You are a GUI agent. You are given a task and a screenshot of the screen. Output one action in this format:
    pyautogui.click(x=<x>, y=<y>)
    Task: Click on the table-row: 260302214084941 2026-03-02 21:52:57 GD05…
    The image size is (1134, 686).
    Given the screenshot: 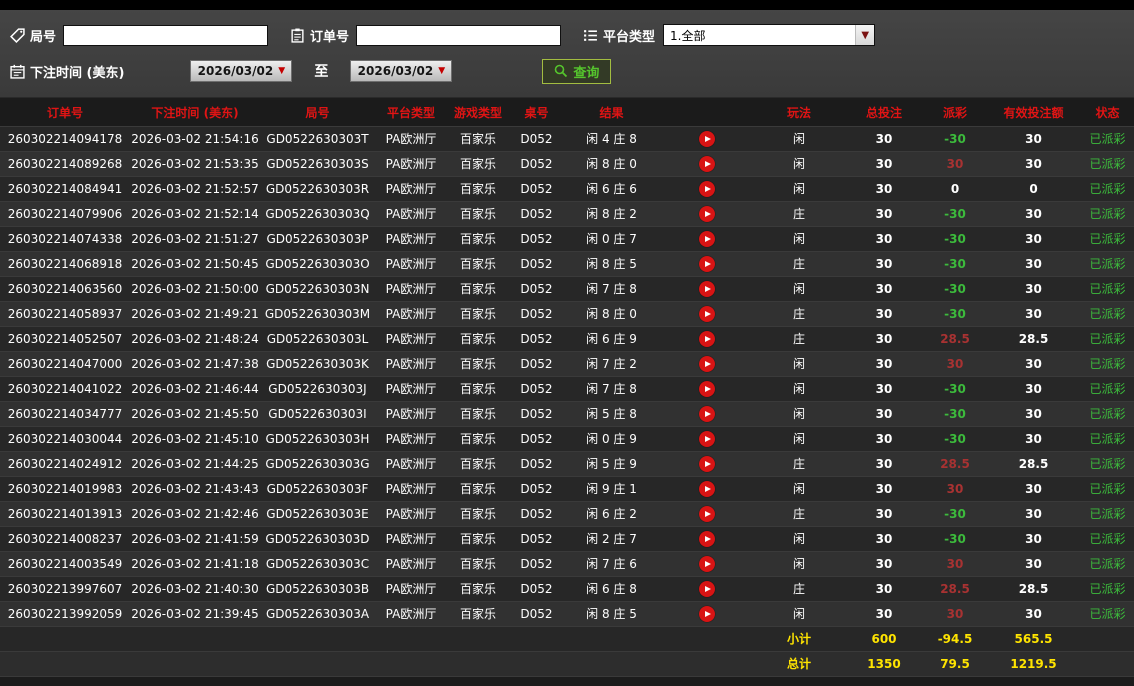 What is the action you would take?
    pyautogui.click(x=567, y=189)
    